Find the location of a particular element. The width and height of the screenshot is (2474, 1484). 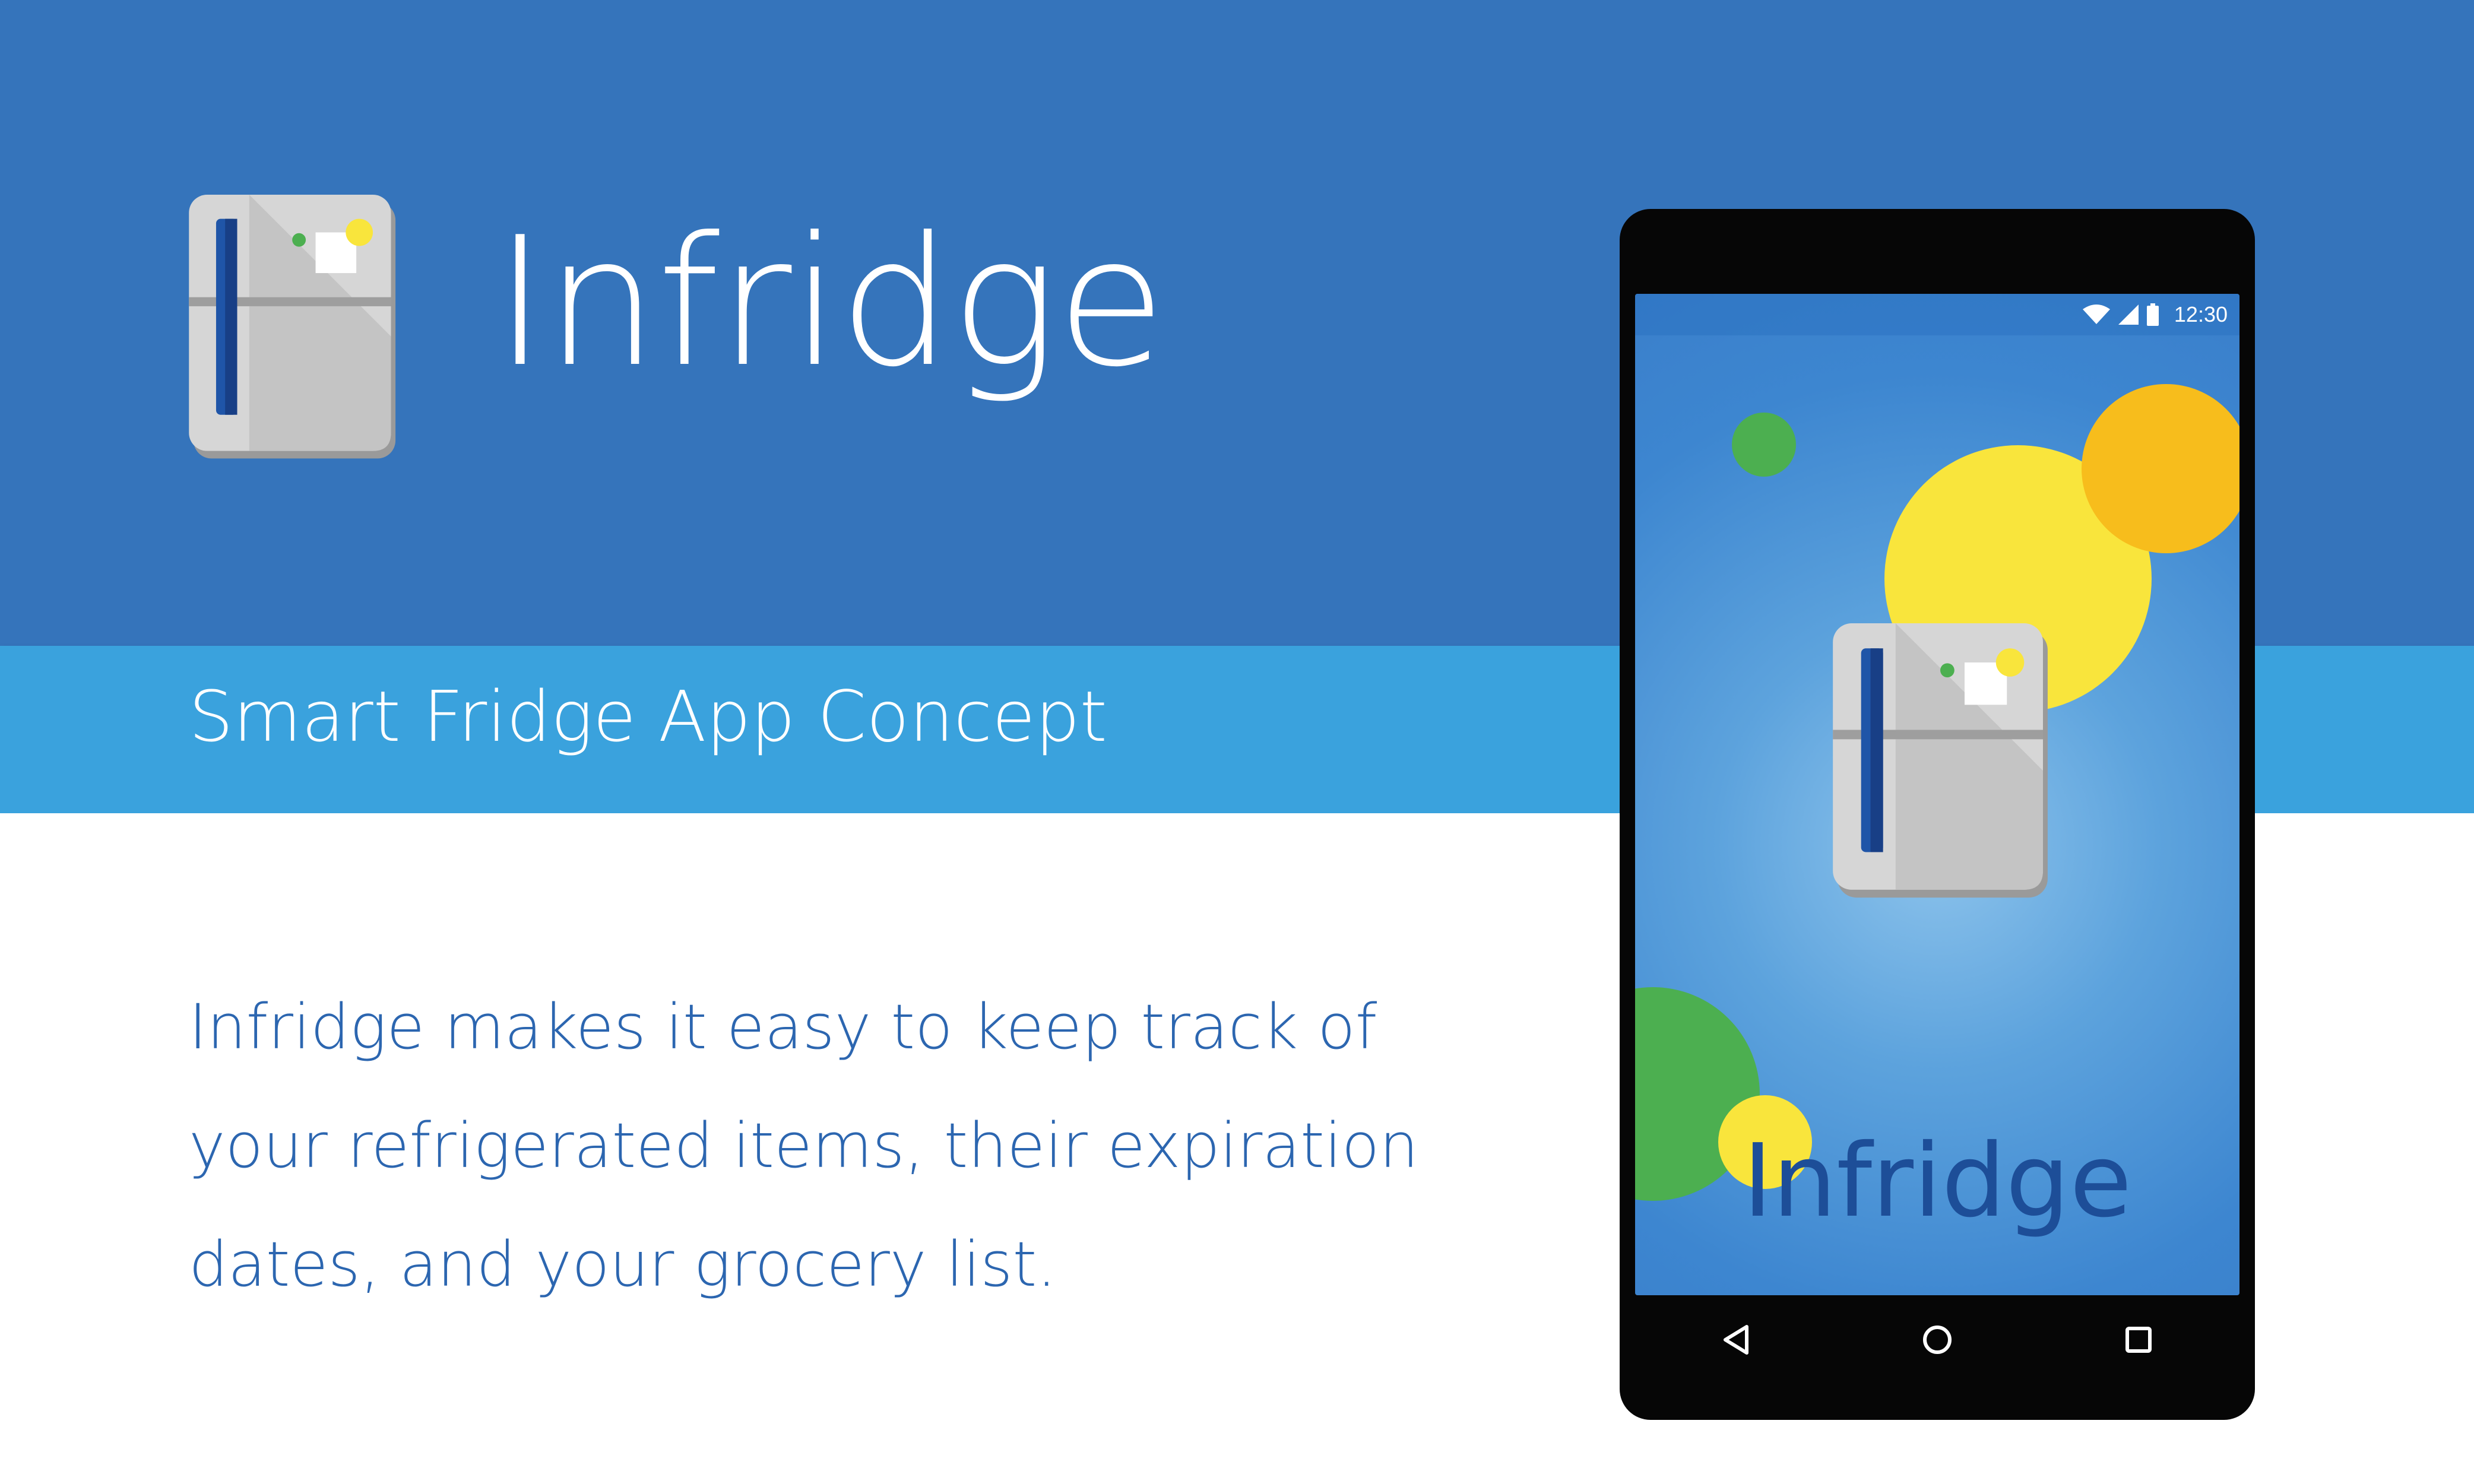

battery-icon is located at coordinates (2152, 314).